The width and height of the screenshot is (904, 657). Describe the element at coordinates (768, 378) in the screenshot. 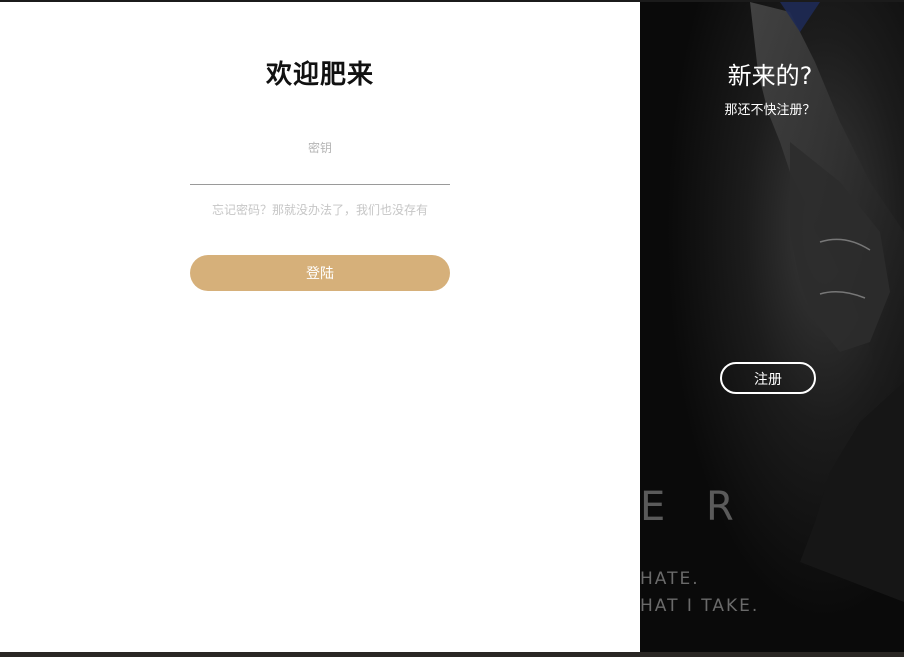

I see `signup-button: 注册` at that location.